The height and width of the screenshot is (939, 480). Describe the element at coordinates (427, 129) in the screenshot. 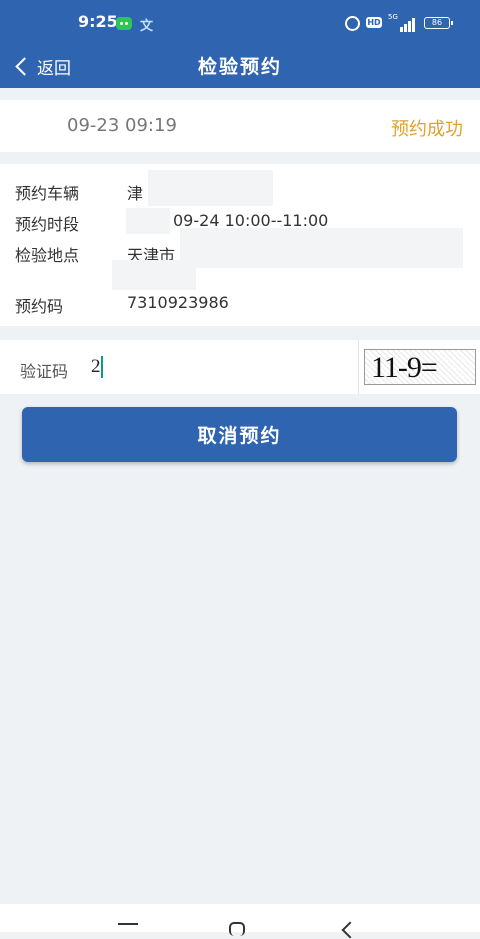

I see `status-badge: 预约成功` at that location.